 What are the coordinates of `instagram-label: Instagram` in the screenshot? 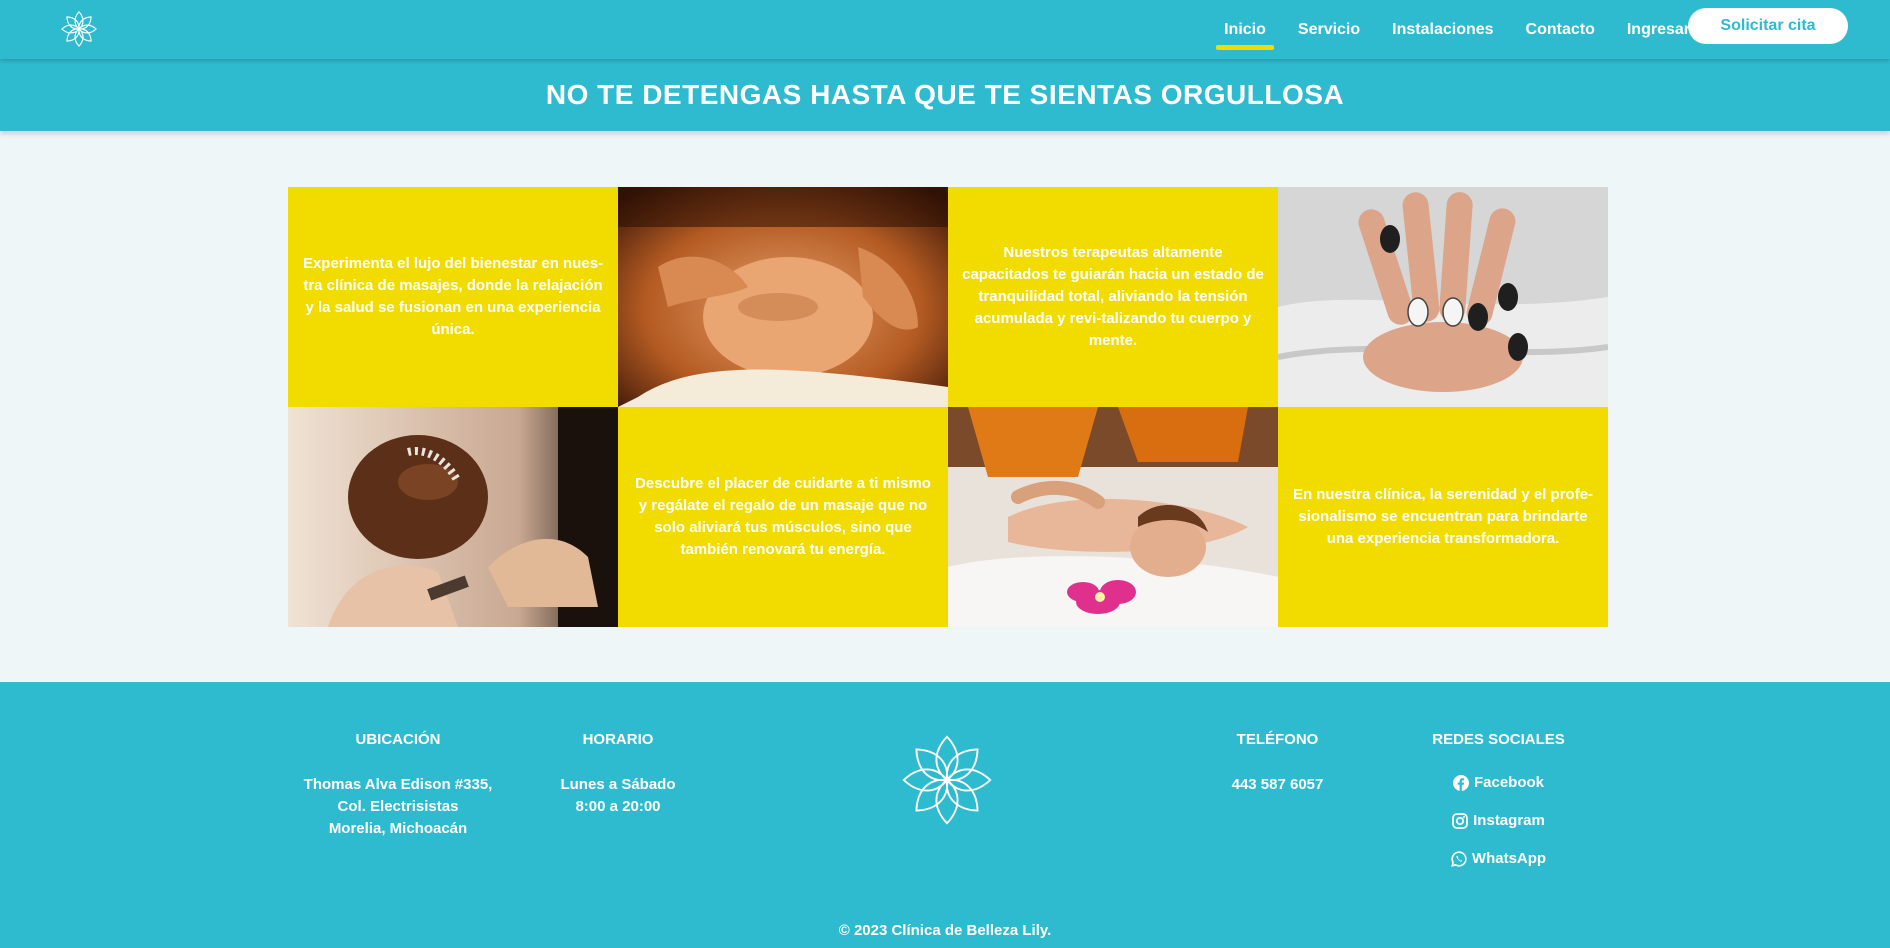 It's located at (1509, 820).